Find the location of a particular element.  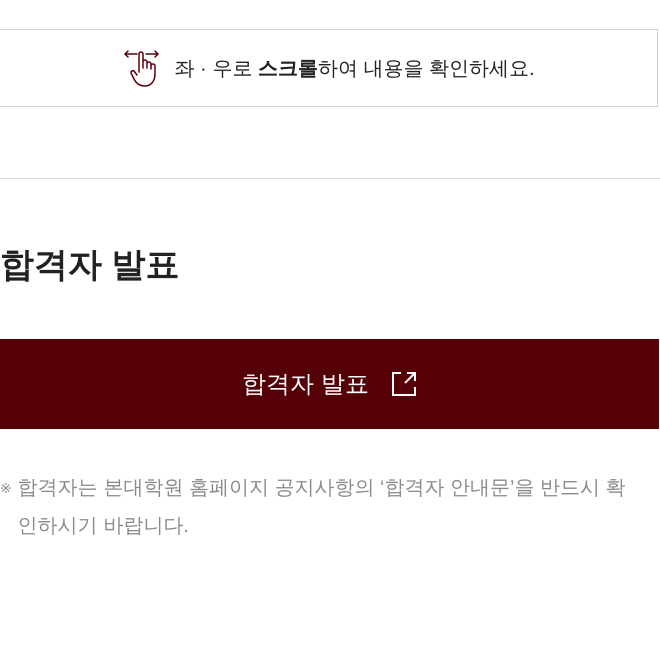

reference-mark: ※ is located at coordinates (6, 488).